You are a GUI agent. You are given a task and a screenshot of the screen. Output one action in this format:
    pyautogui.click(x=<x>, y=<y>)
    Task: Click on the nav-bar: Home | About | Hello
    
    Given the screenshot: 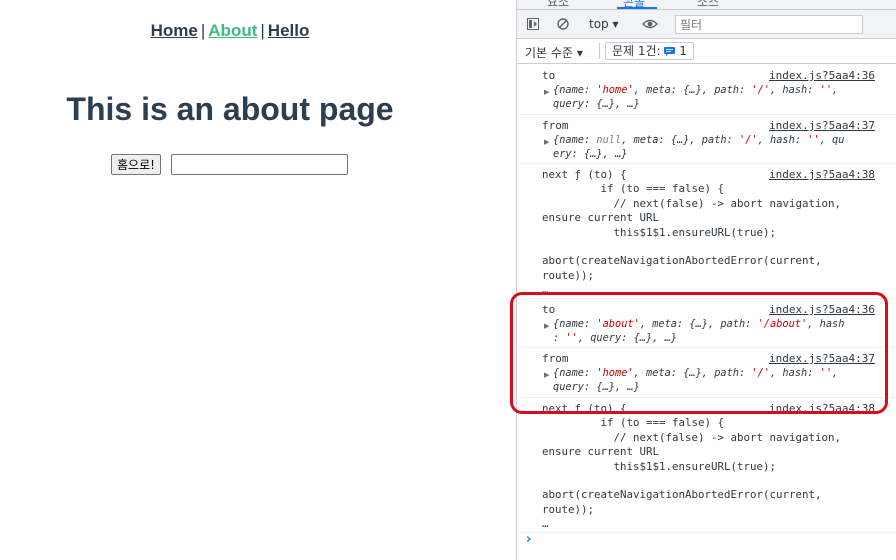 What is the action you would take?
    pyautogui.click(x=230, y=31)
    